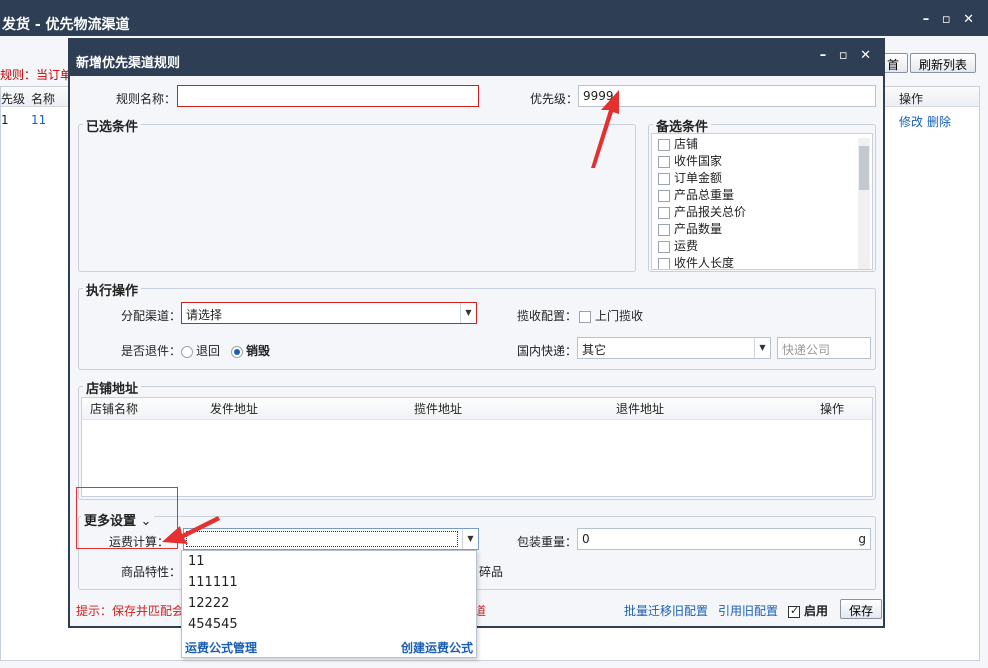  I want to click on annotation-highlight-box, so click(127, 518).